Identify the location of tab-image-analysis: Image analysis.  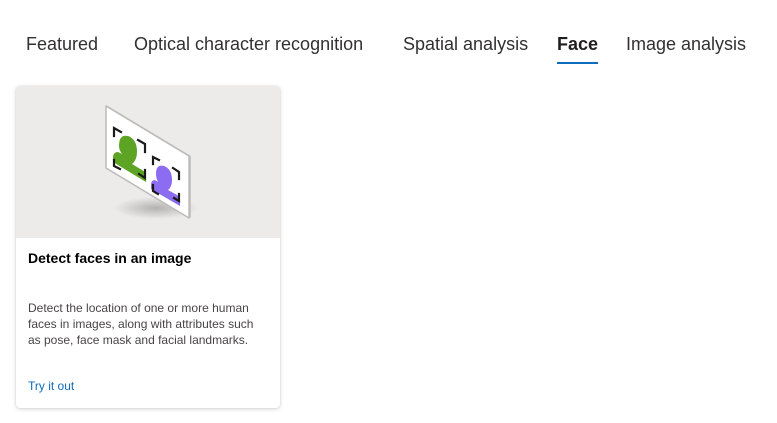
(686, 44).